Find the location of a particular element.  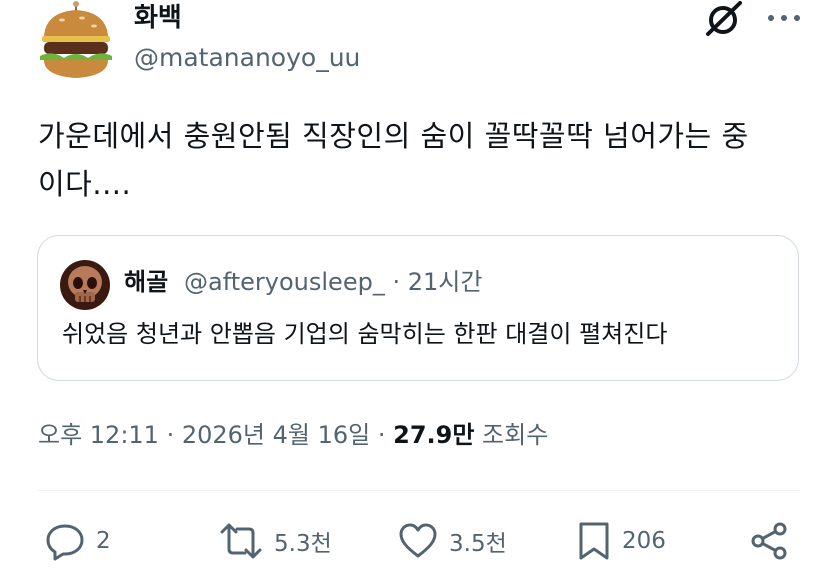

bookmark-icon is located at coordinates (594, 541).